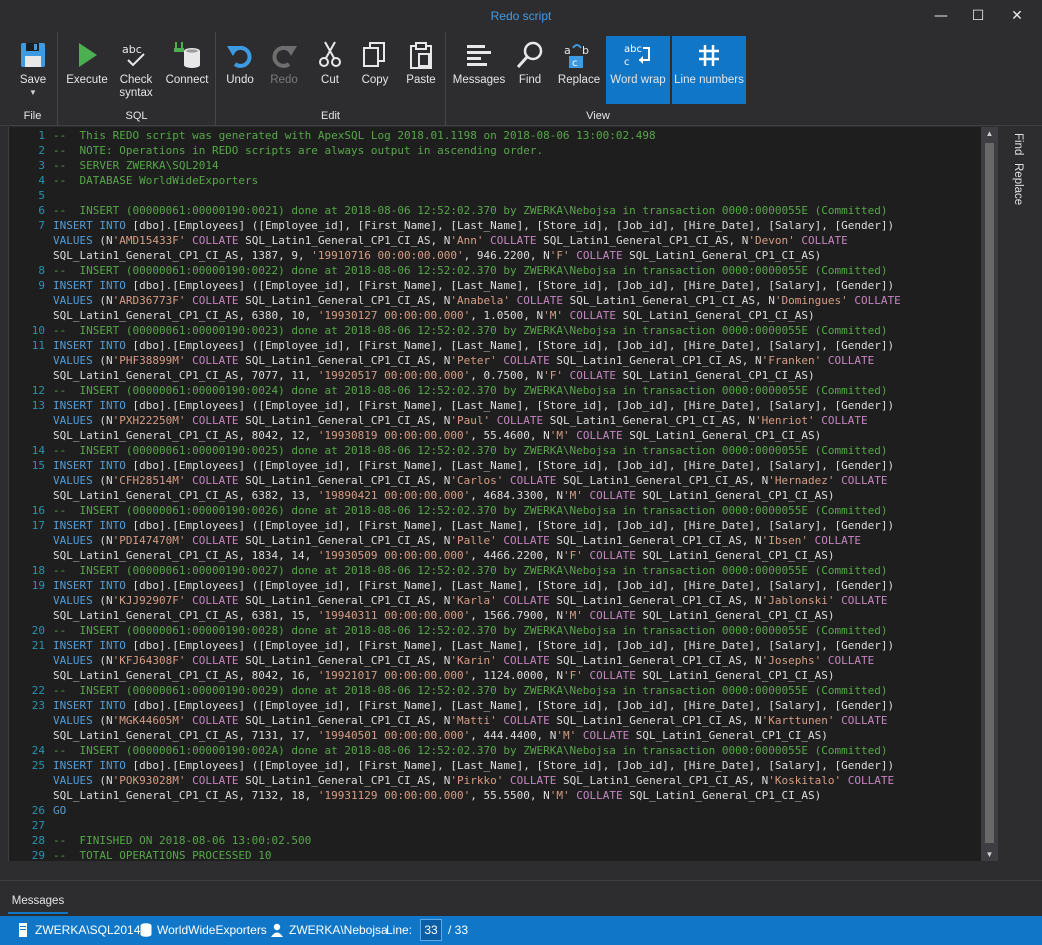 This screenshot has width=1042, height=945. Describe the element at coordinates (23, 930) in the screenshot. I see `server-icon` at that location.